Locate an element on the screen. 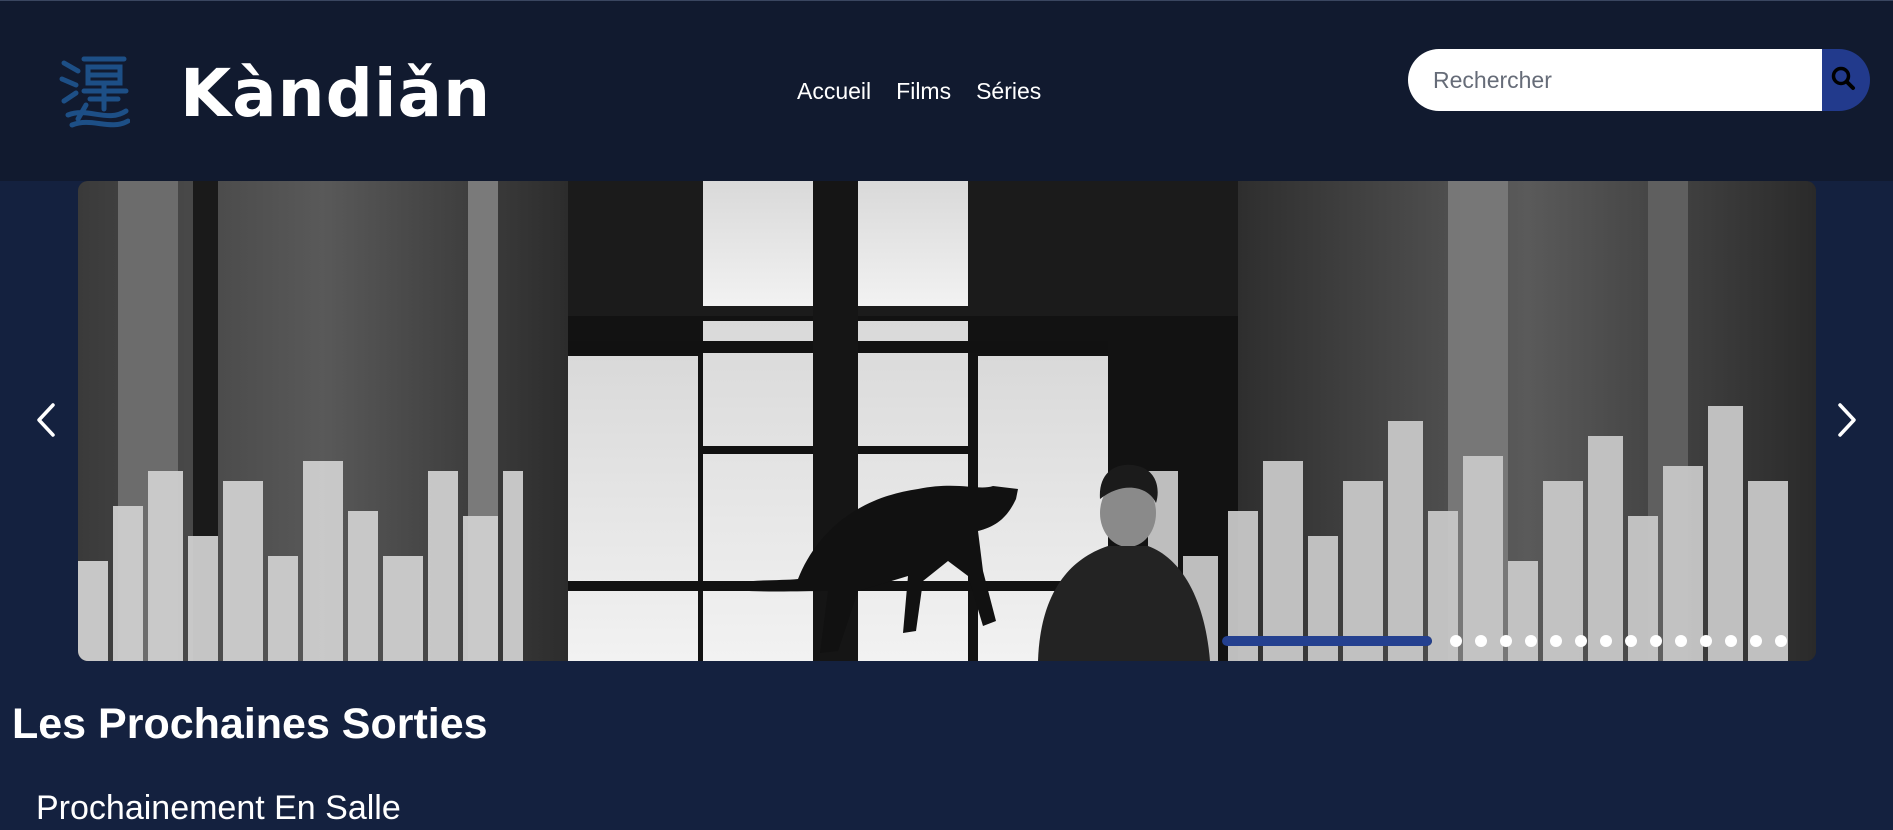  section-title-upcoming: Les Prochaines Sorties is located at coordinates (250, 724).